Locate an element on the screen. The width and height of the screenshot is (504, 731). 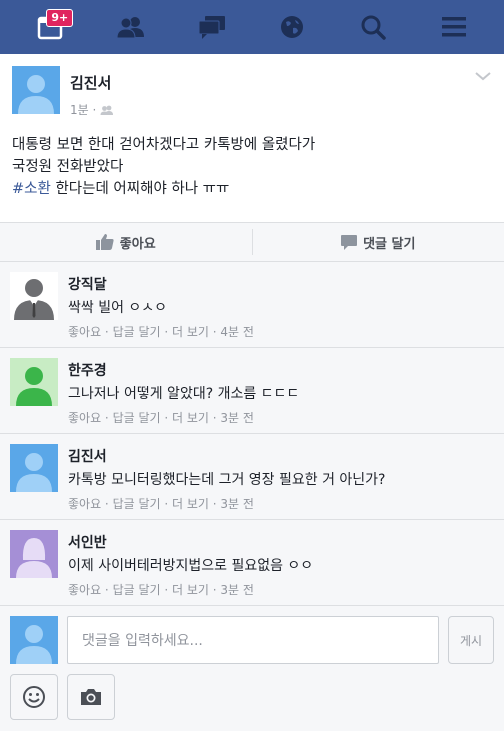
comment-item: 강직달 싹싹 빌어 ㅇㅅㅇ 좋아요 · 답글 달기 · 더 보기 · 4분 전 is located at coordinates (252, 305).